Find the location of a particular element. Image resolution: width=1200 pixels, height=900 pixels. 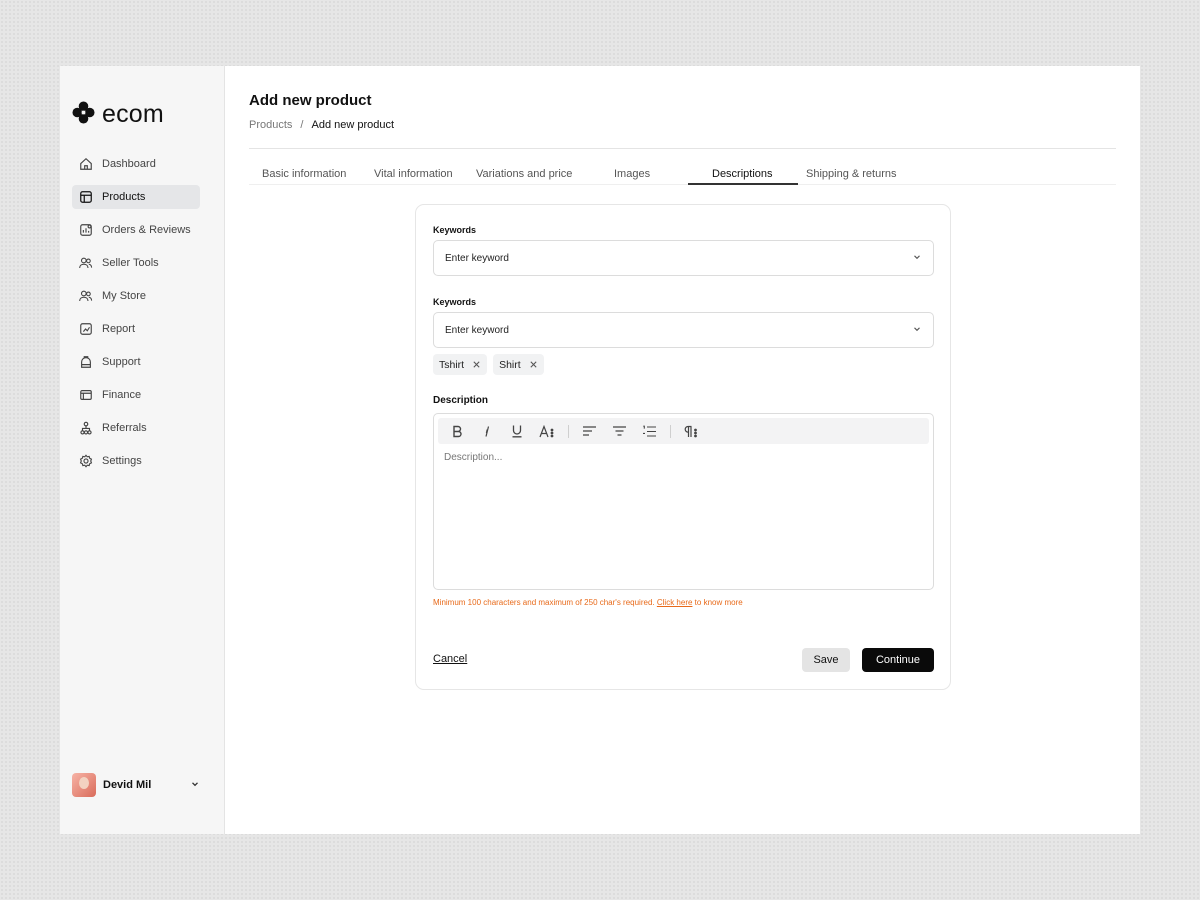

cancel-button: Cancel is located at coordinates (450, 659).